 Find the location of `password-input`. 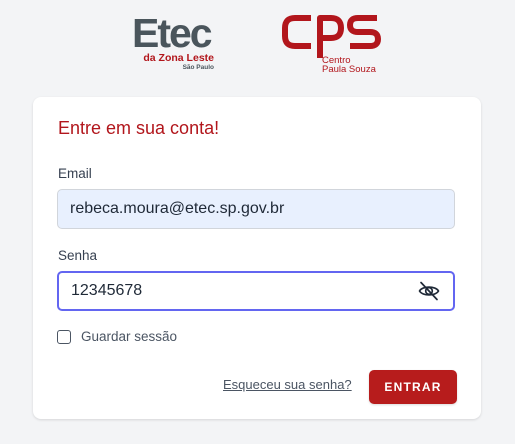

password-input is located at coordinates (256, 291).